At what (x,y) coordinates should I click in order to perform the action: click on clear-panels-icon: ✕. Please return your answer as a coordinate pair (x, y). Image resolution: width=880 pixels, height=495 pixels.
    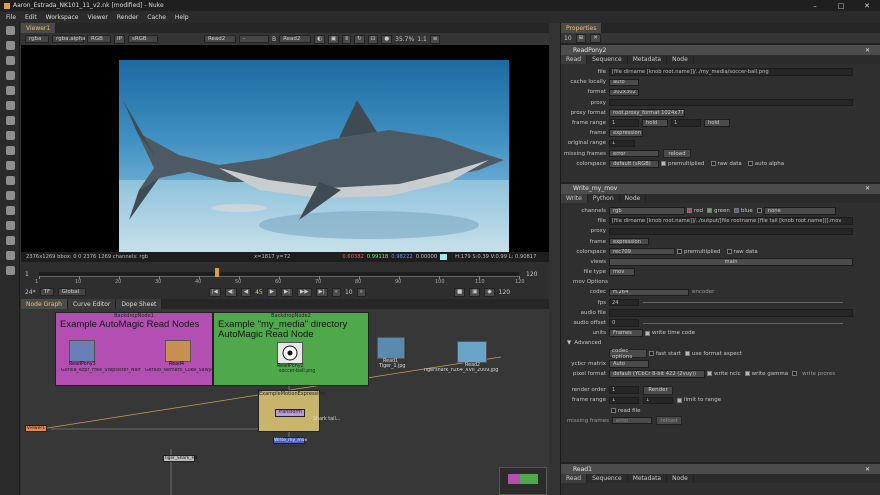
    Looking at the image, I should click on (595, 38).